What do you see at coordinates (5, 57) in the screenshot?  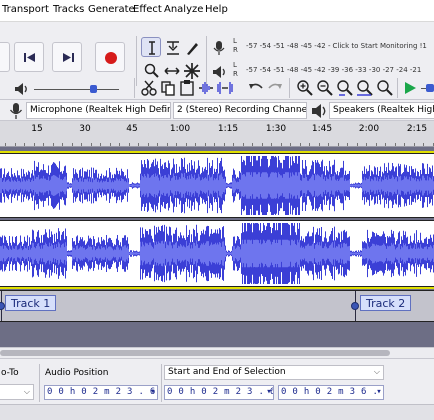 I see `play-button` at bounding box center [5, 57].